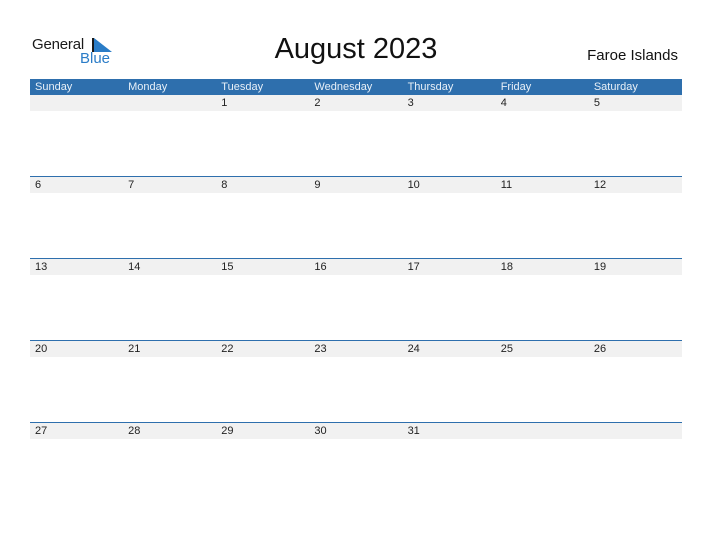 The image size is (712, 550). I want to click on day-cell: 5, so click(596, 103).